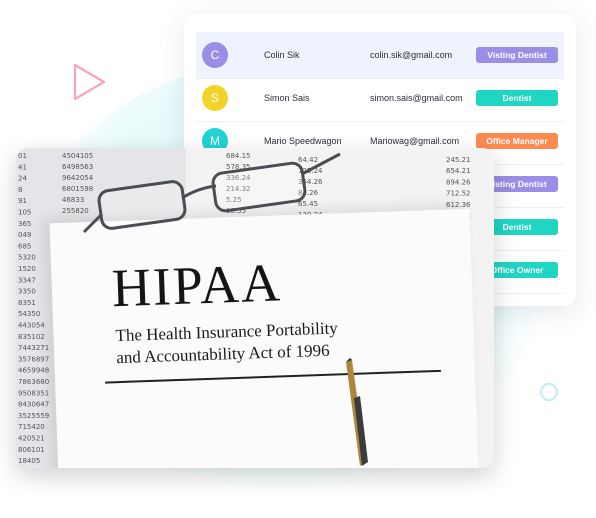 This screenshot has height=518, width=596. Describe the element at coordinates (22, 167) in the screenshot. I see `spreadsheet-number: 41` at that location.